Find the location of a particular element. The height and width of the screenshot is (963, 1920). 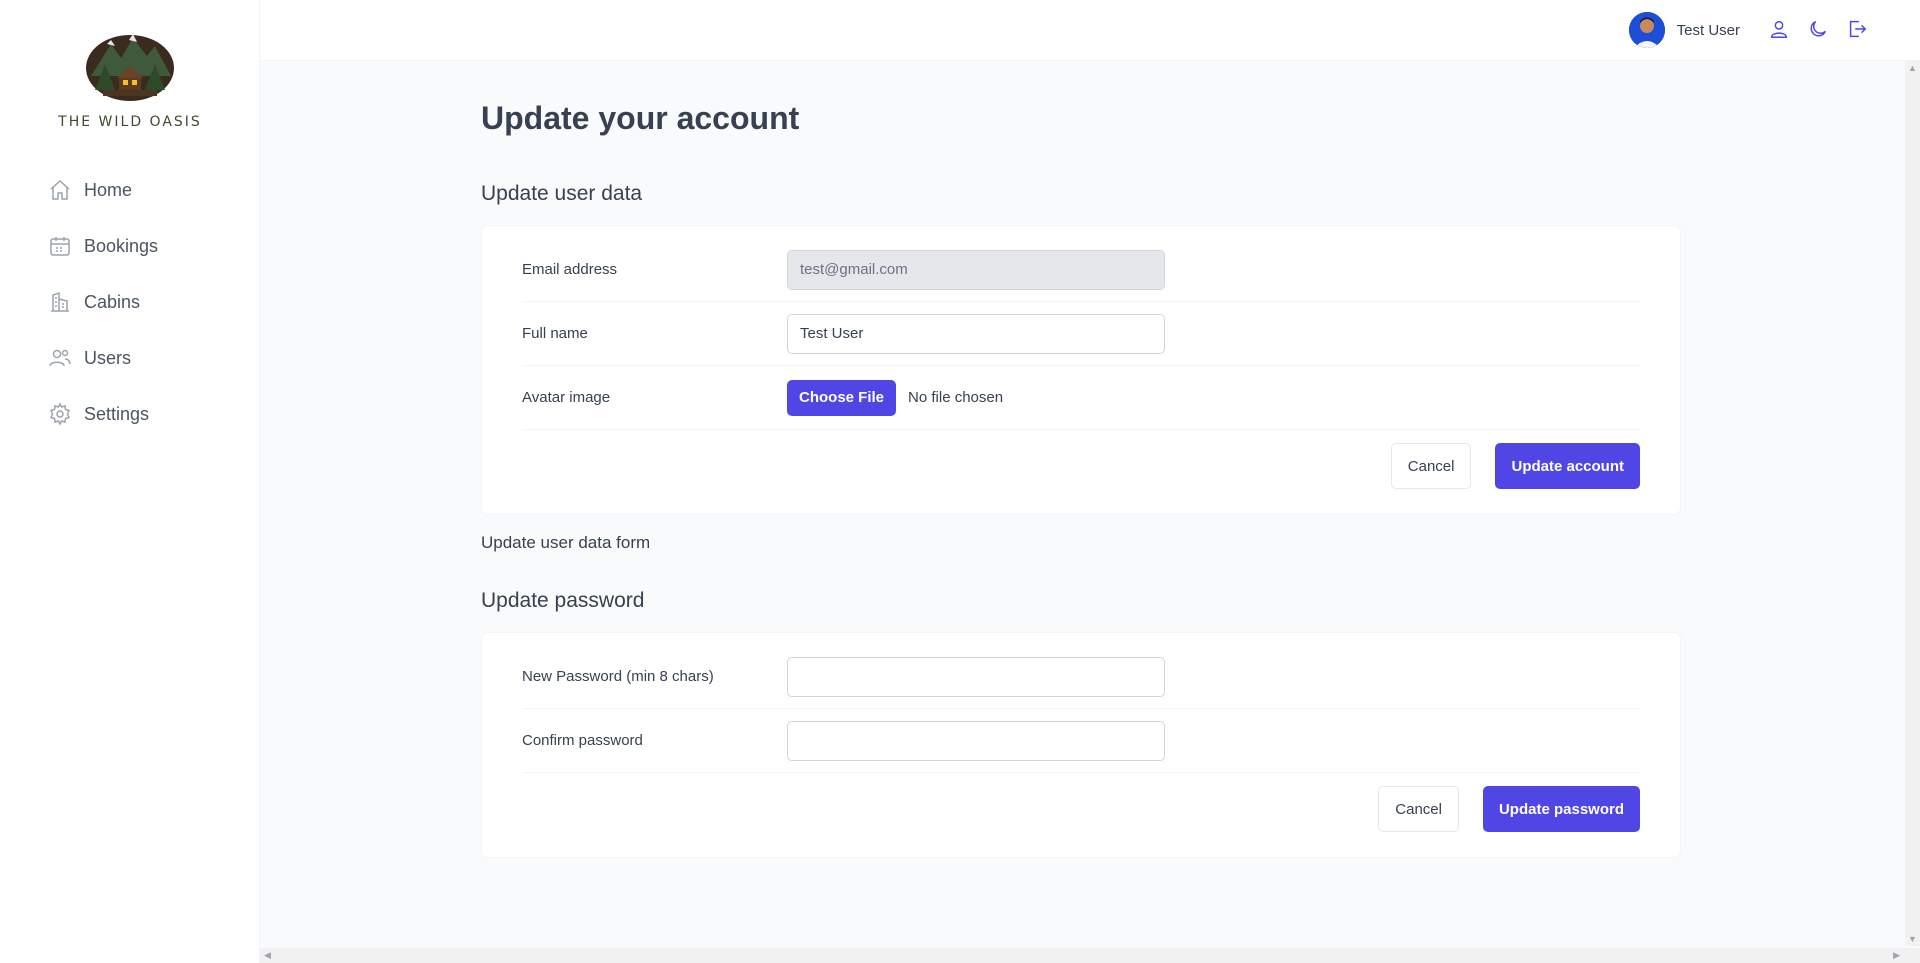

sidebar-nav: Home Bookings Cabins Users Settings is located at coordinates (136, 302).